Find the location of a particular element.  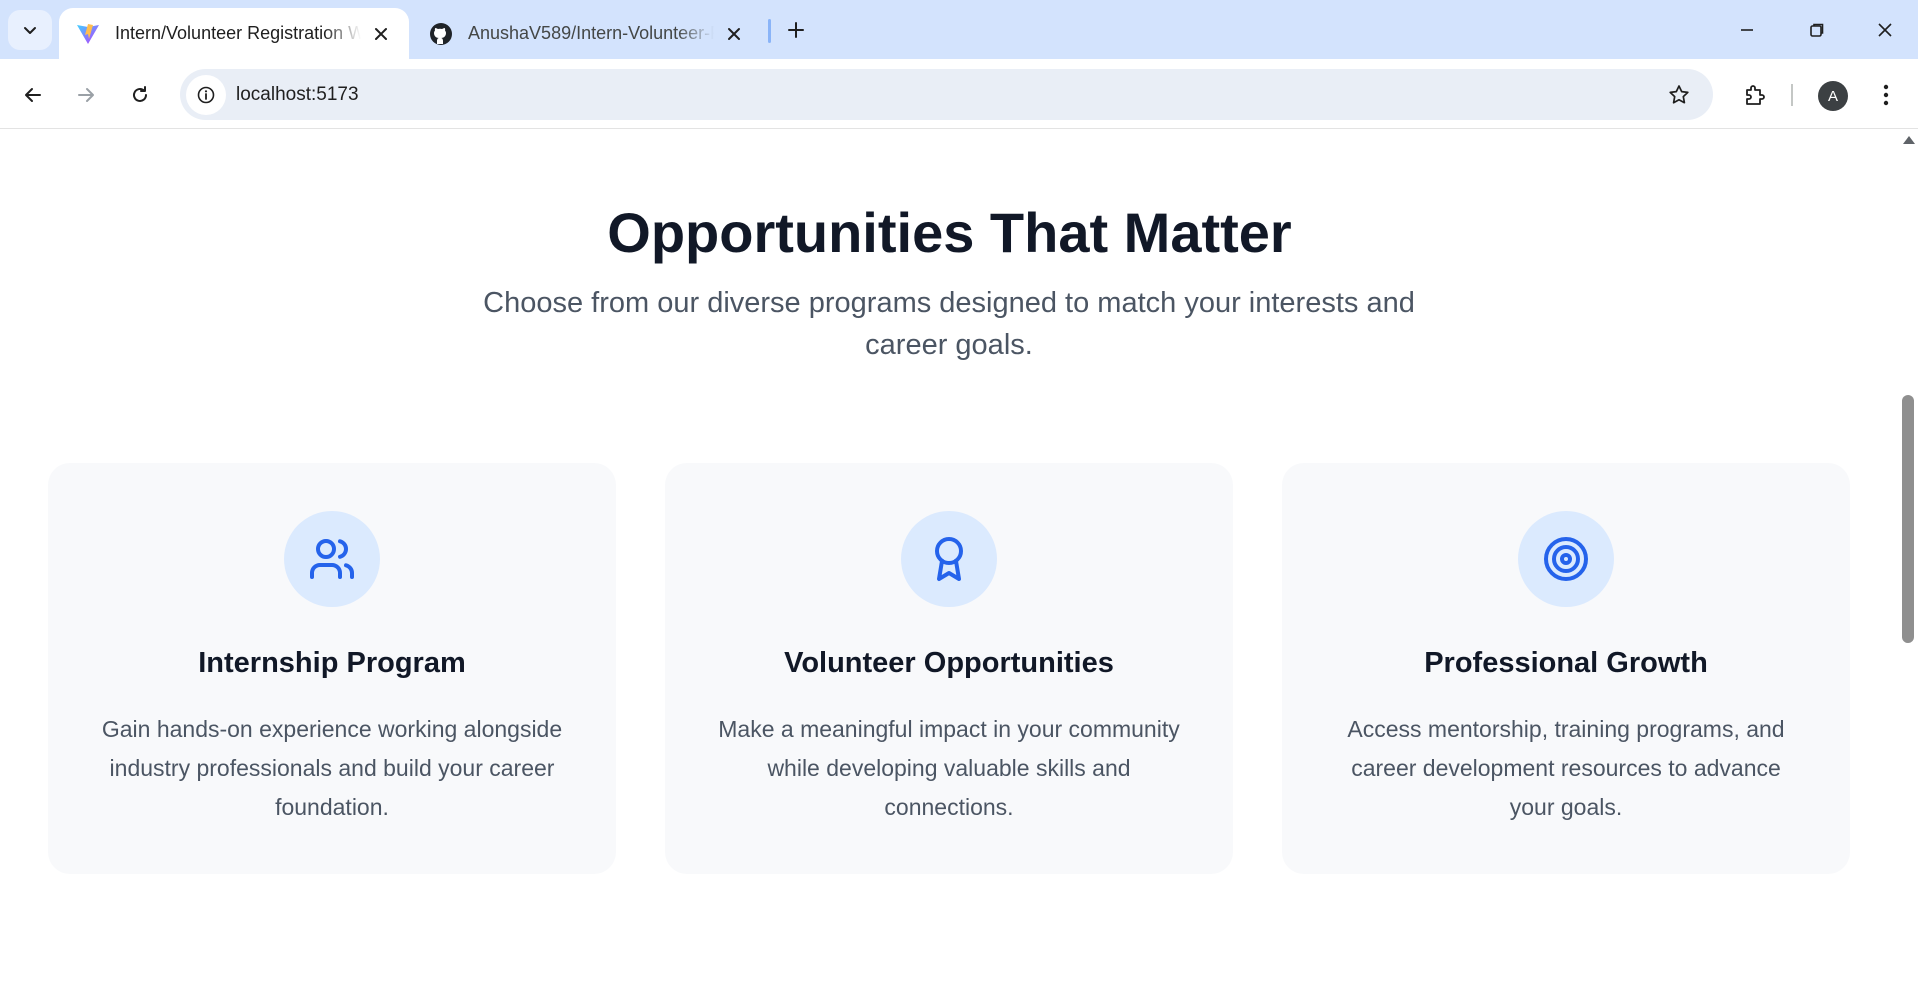

arrow-left-icon is located at coordinates (33, 95).